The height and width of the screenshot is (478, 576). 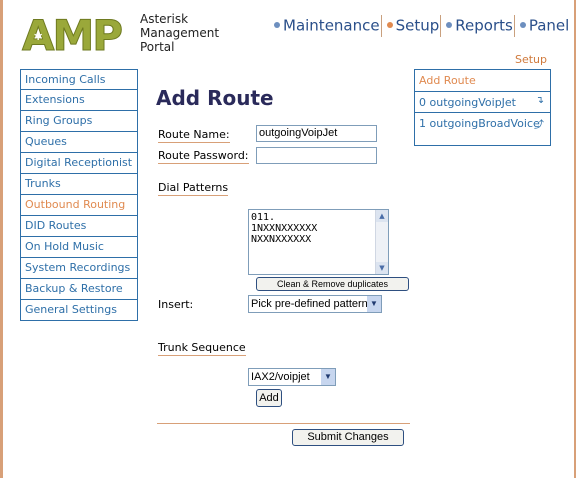 What do you see at coordinates (283, 423) in the screenshot?
I see `divider` at bounding box center [283, 423].